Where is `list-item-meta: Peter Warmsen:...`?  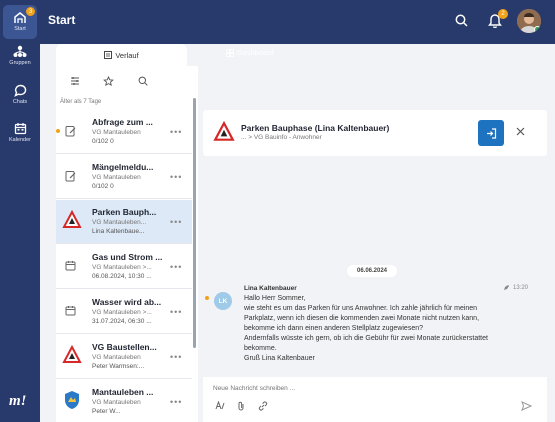 list-item-meta: Peter Warmsen:... is located at coordinates (118, 366).